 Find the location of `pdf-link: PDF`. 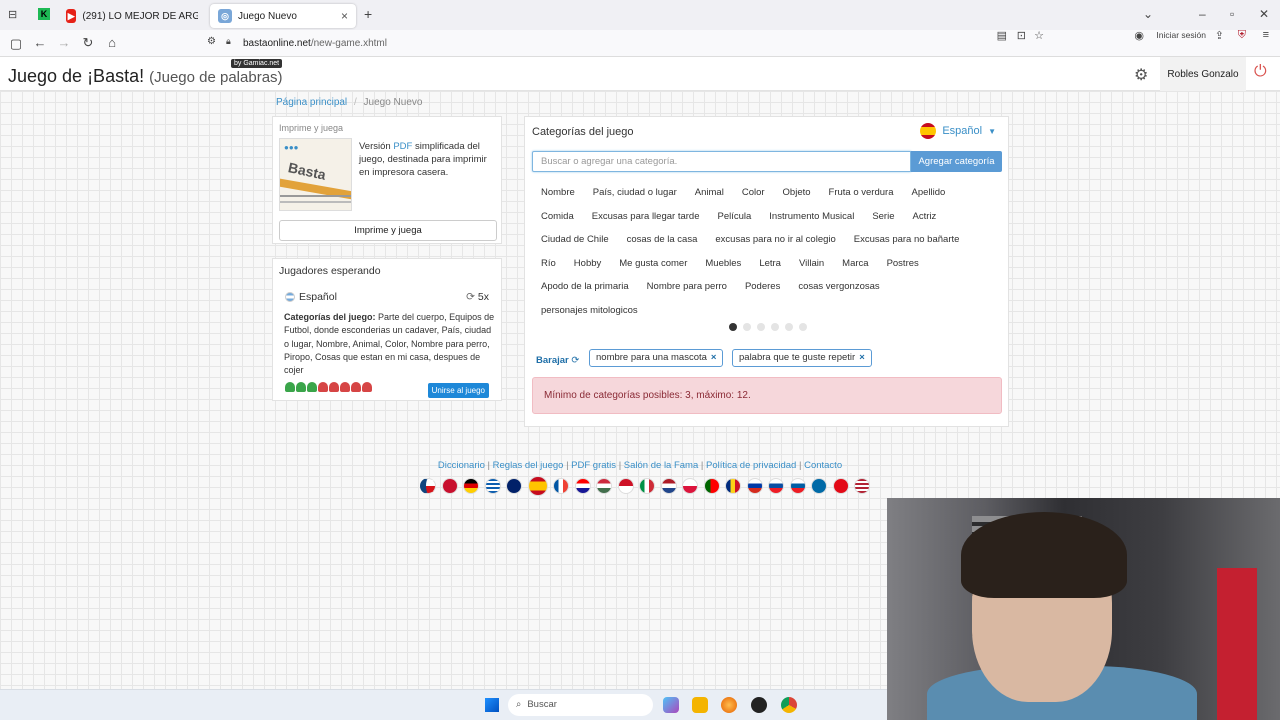

pdf-link: PDF is located at coordinates (402, 146).